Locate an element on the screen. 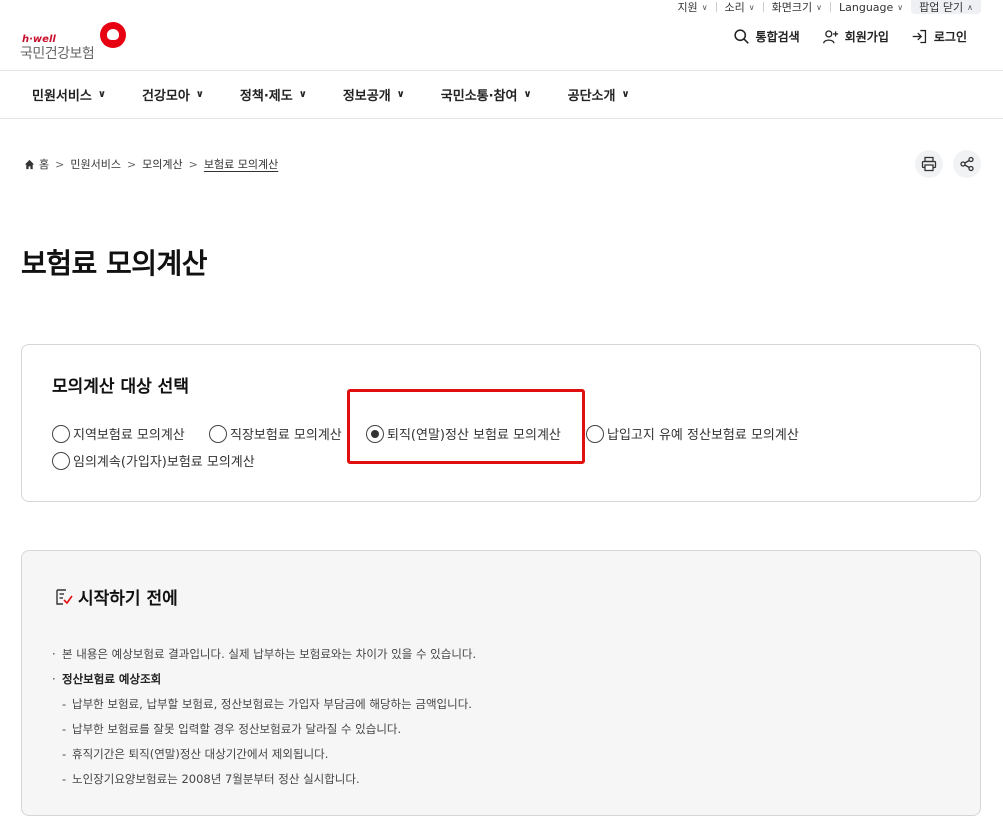 Image resolution: width=1003 pixels, height=839 pixels. notice-text: 노인장기요양보험료는 2008년 7월분부터 정산 실시합니다. is located at coordinates (216, 778).